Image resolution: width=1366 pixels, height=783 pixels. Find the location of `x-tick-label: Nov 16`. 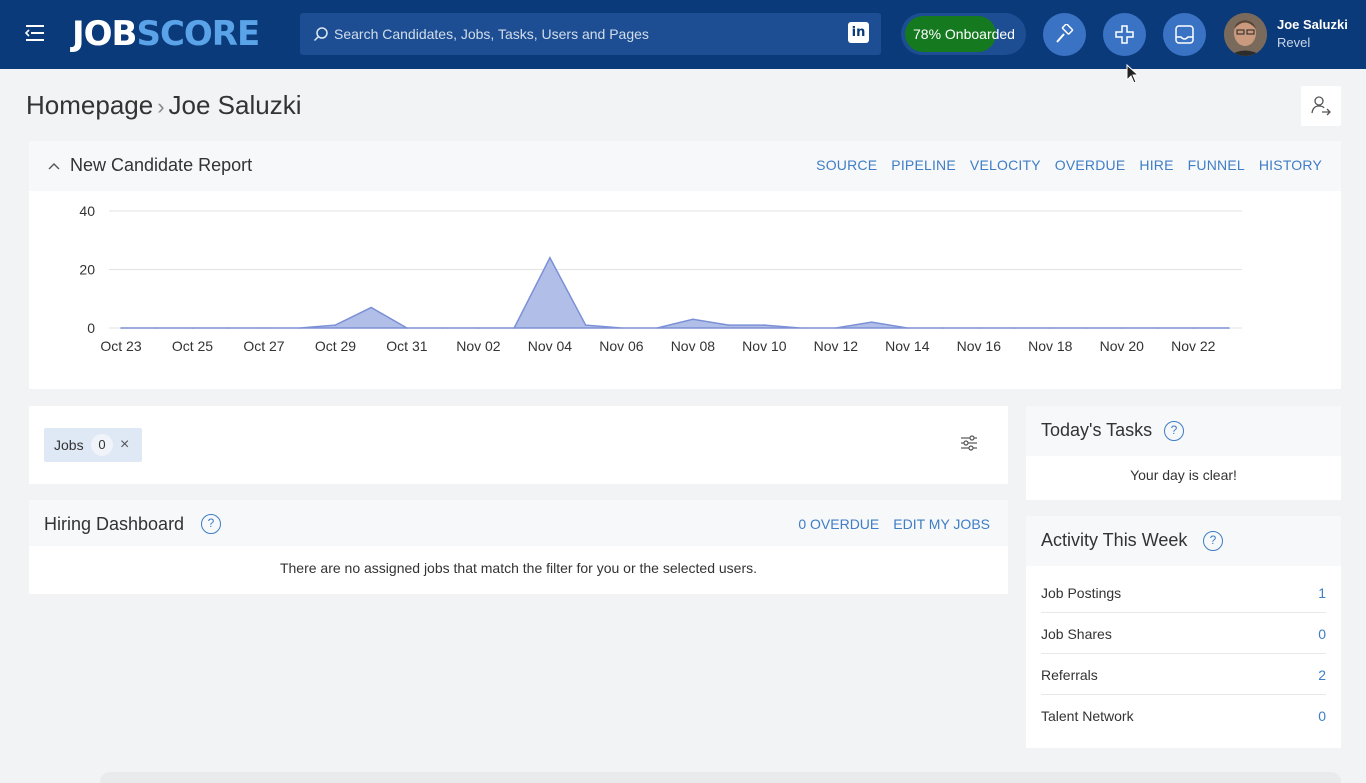

x-tick-label: Nov 16 is located at coordinates (979, 346).